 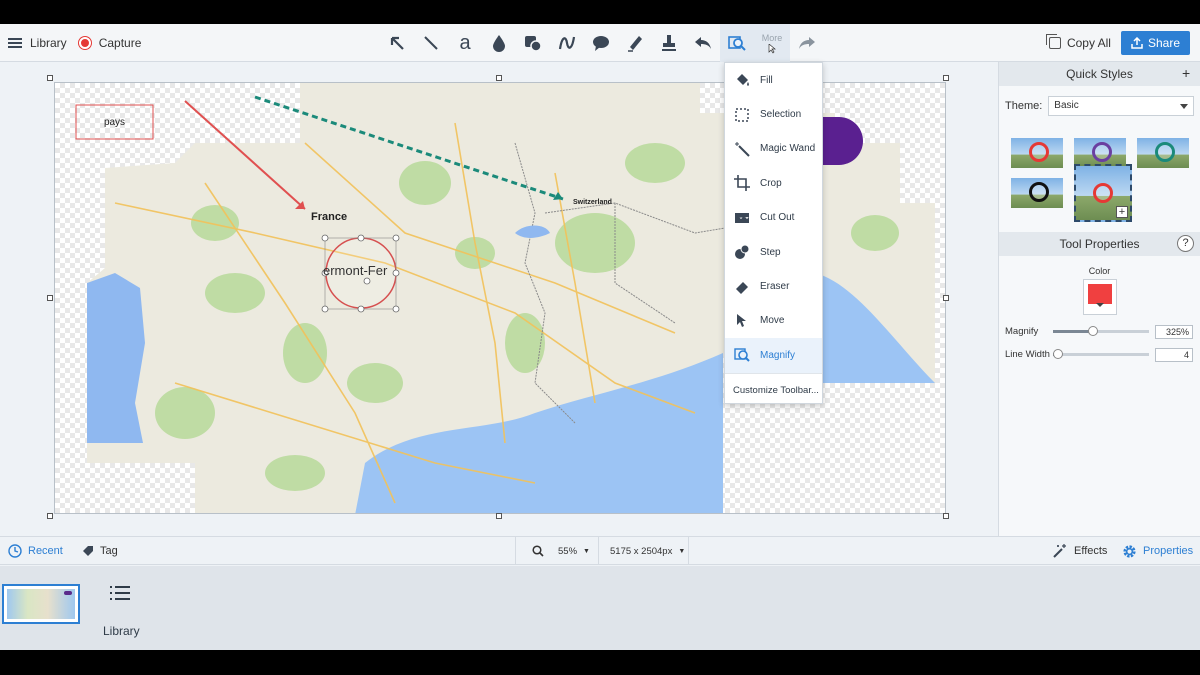 I want to click on effects-button: Effects, so click(x=1079, y=551).